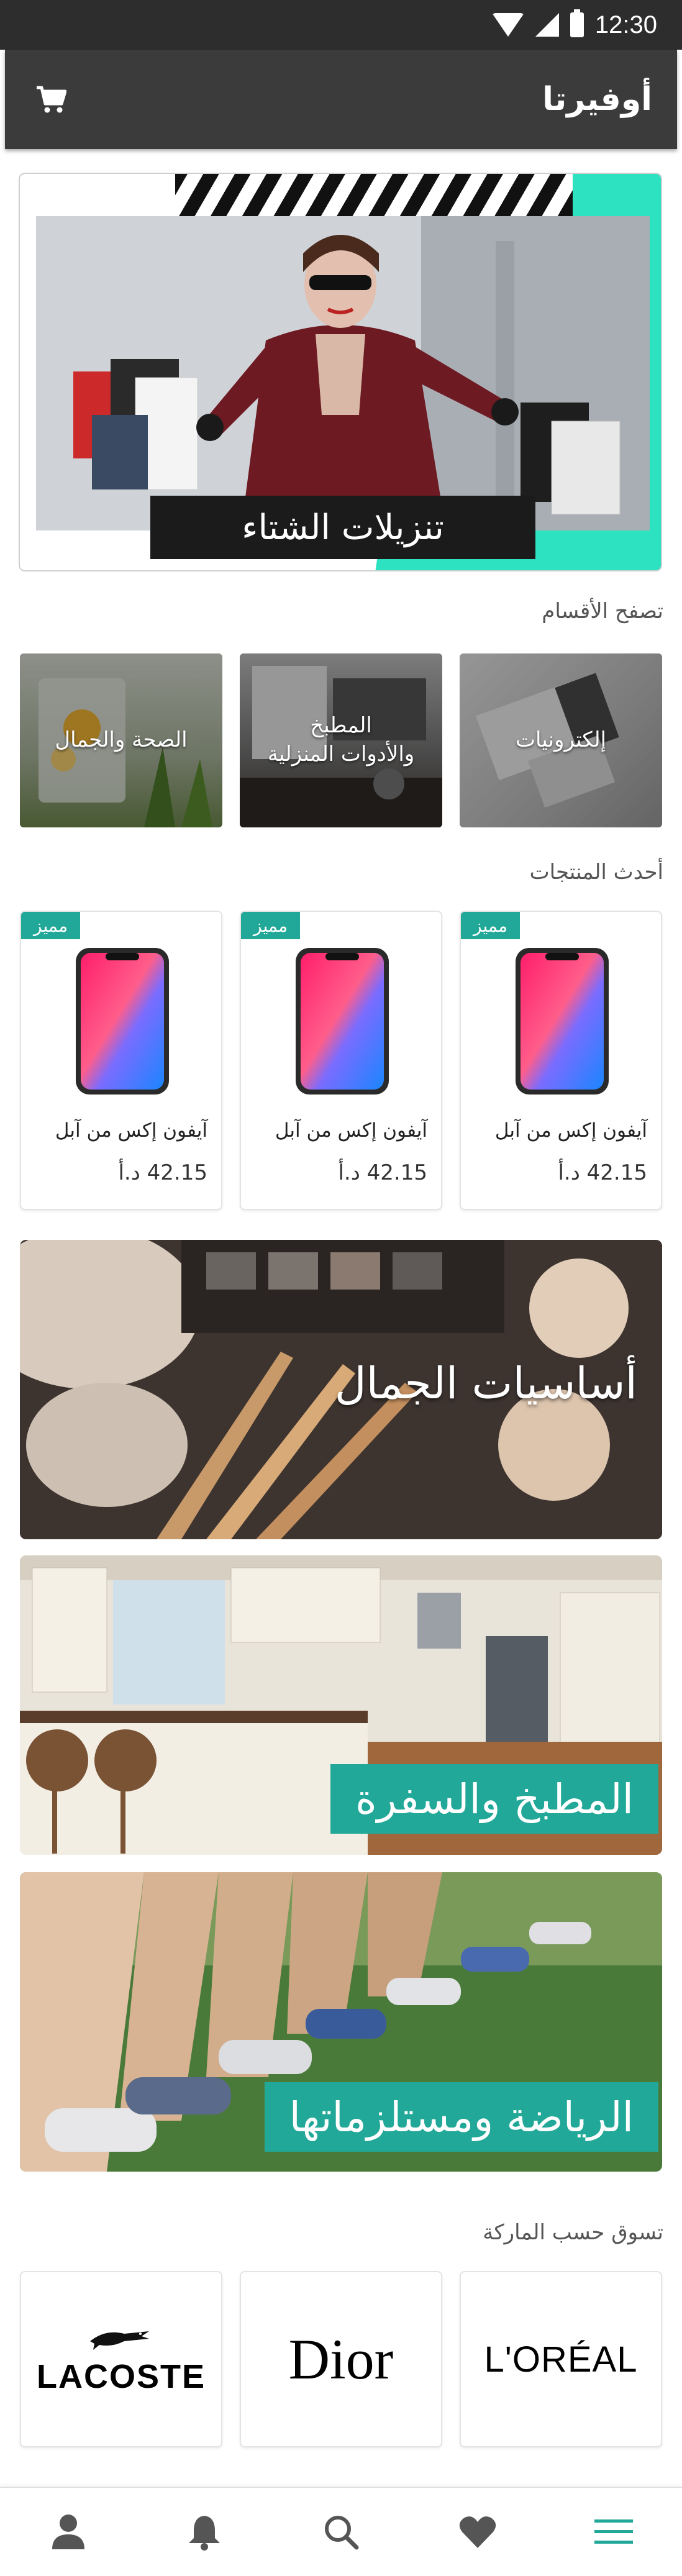 The height and width of the screenshot is (2576, 682). I want to click on nav-profile, so click(68, 2532).